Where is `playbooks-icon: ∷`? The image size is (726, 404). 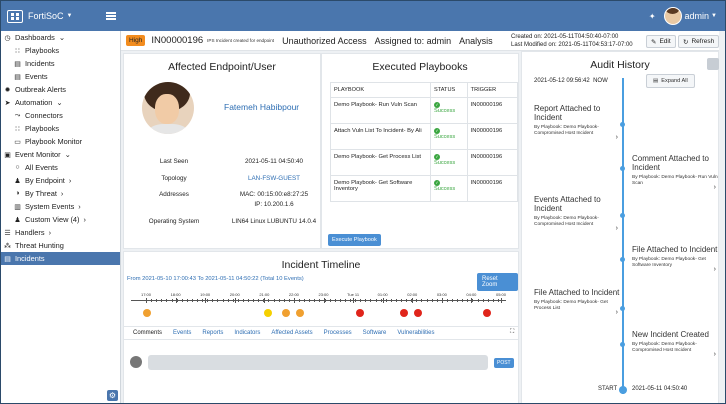
playbooks-icon: ∷ is located at coordinates (17, 129).